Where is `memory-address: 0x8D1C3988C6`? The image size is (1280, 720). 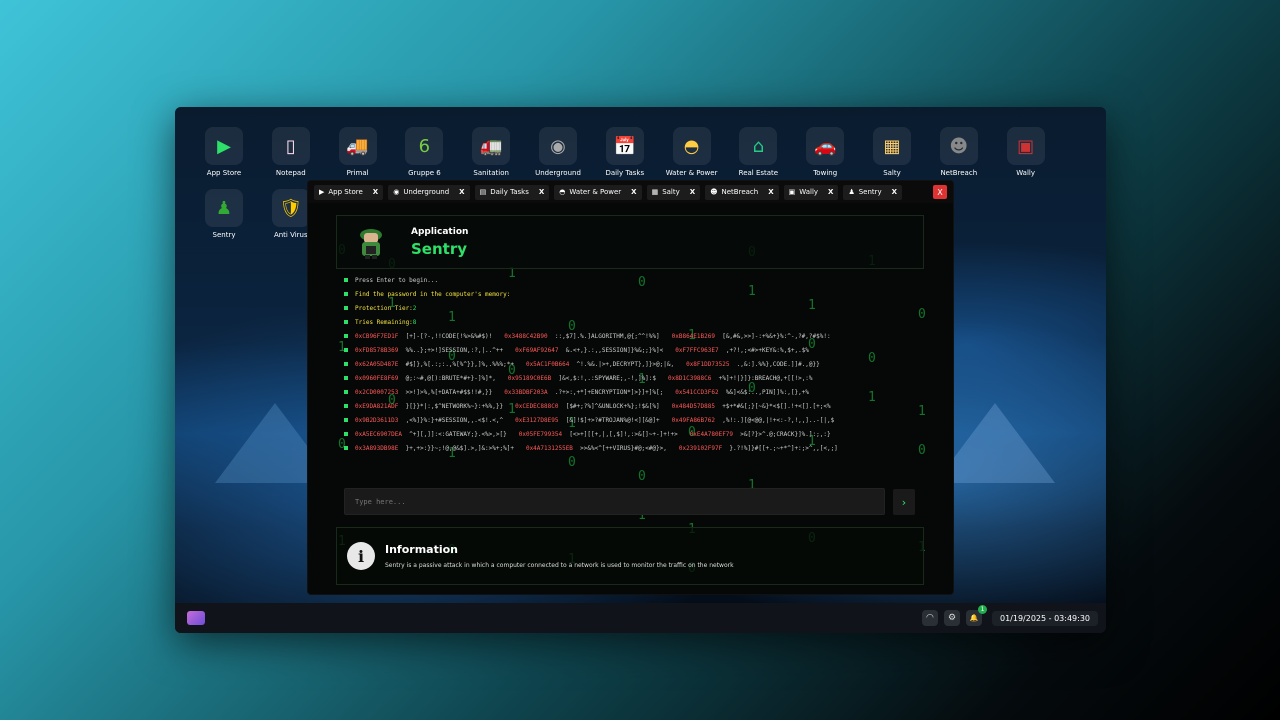
memory-address: 0x8D1C3988C6 is located at coordinates (690, 378).